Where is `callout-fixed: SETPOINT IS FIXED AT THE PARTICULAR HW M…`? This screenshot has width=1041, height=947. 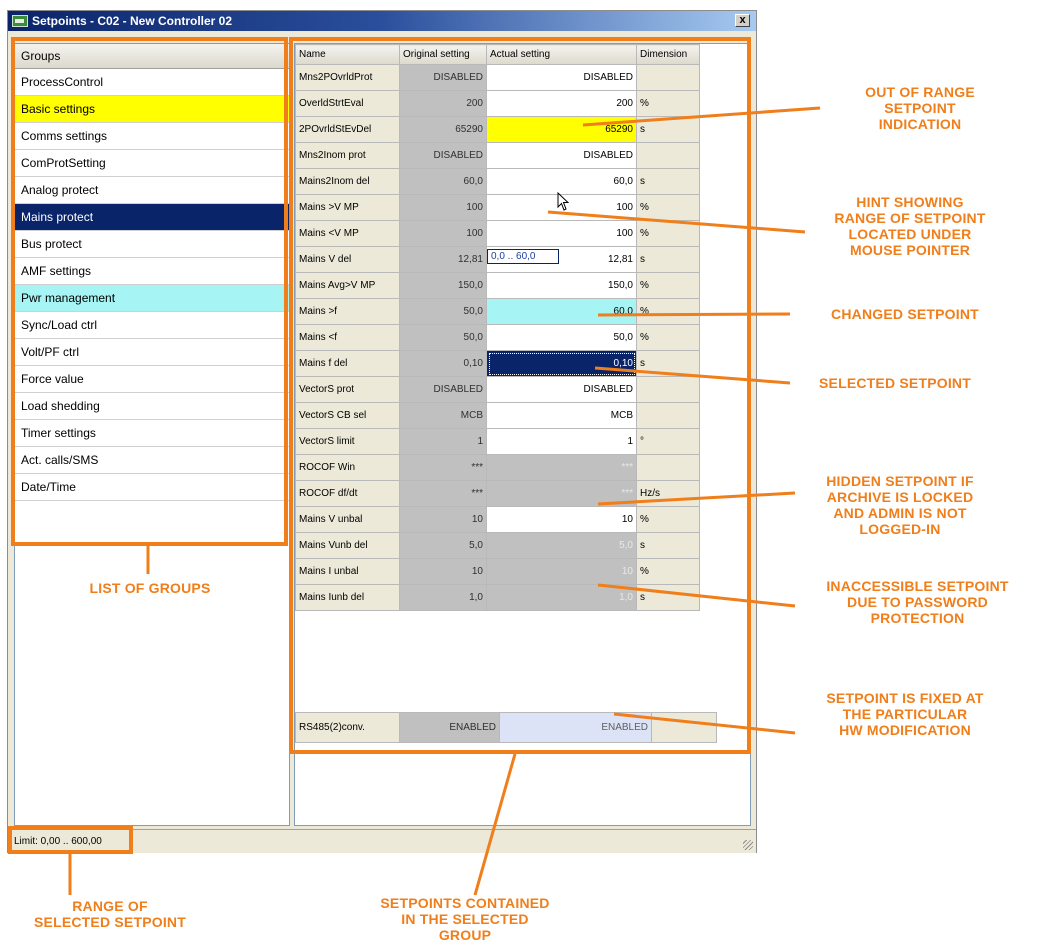 callout-fixed: SETPOINT IS FIXED AT THE PARTICULAR HW M… is located at coordinates (905, 714).